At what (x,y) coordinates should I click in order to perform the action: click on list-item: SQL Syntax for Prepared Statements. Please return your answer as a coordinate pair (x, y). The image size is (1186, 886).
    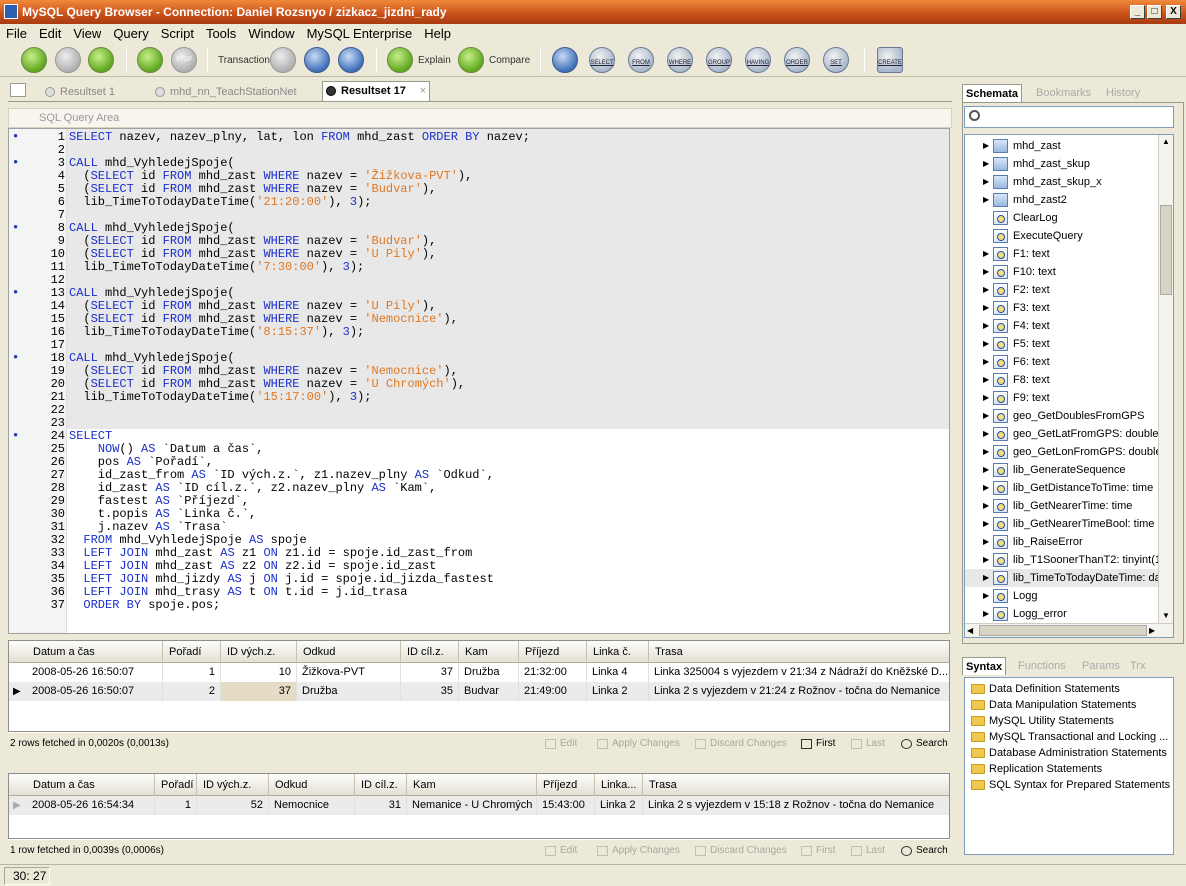
    Looking at the image, I should click on (1069, 785).